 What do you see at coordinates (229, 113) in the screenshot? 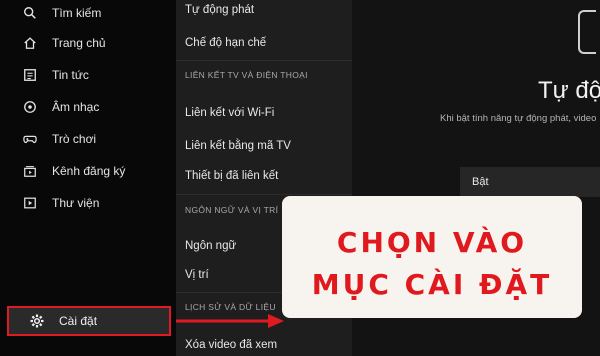
I see `menu-item-link-wifi: Liên kết với Wi-Fi` at bounding box center [229, 113].